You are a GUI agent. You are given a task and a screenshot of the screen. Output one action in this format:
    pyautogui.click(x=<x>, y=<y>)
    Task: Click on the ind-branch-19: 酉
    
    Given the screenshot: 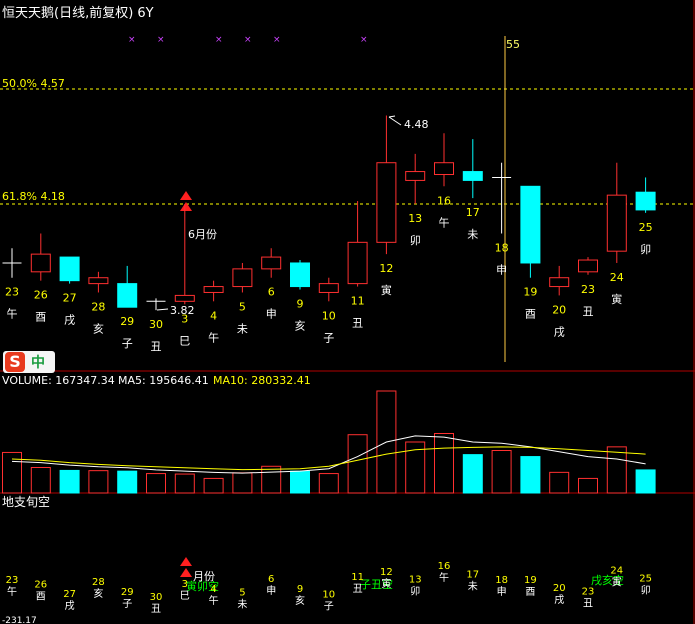 What is the action you would take?
    pyautogui.click(x=530, y=592)
    